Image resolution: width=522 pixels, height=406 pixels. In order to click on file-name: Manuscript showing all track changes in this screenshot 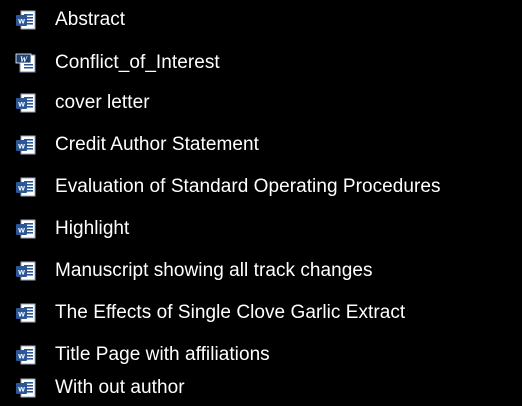, I will do `click(214, 270)`.